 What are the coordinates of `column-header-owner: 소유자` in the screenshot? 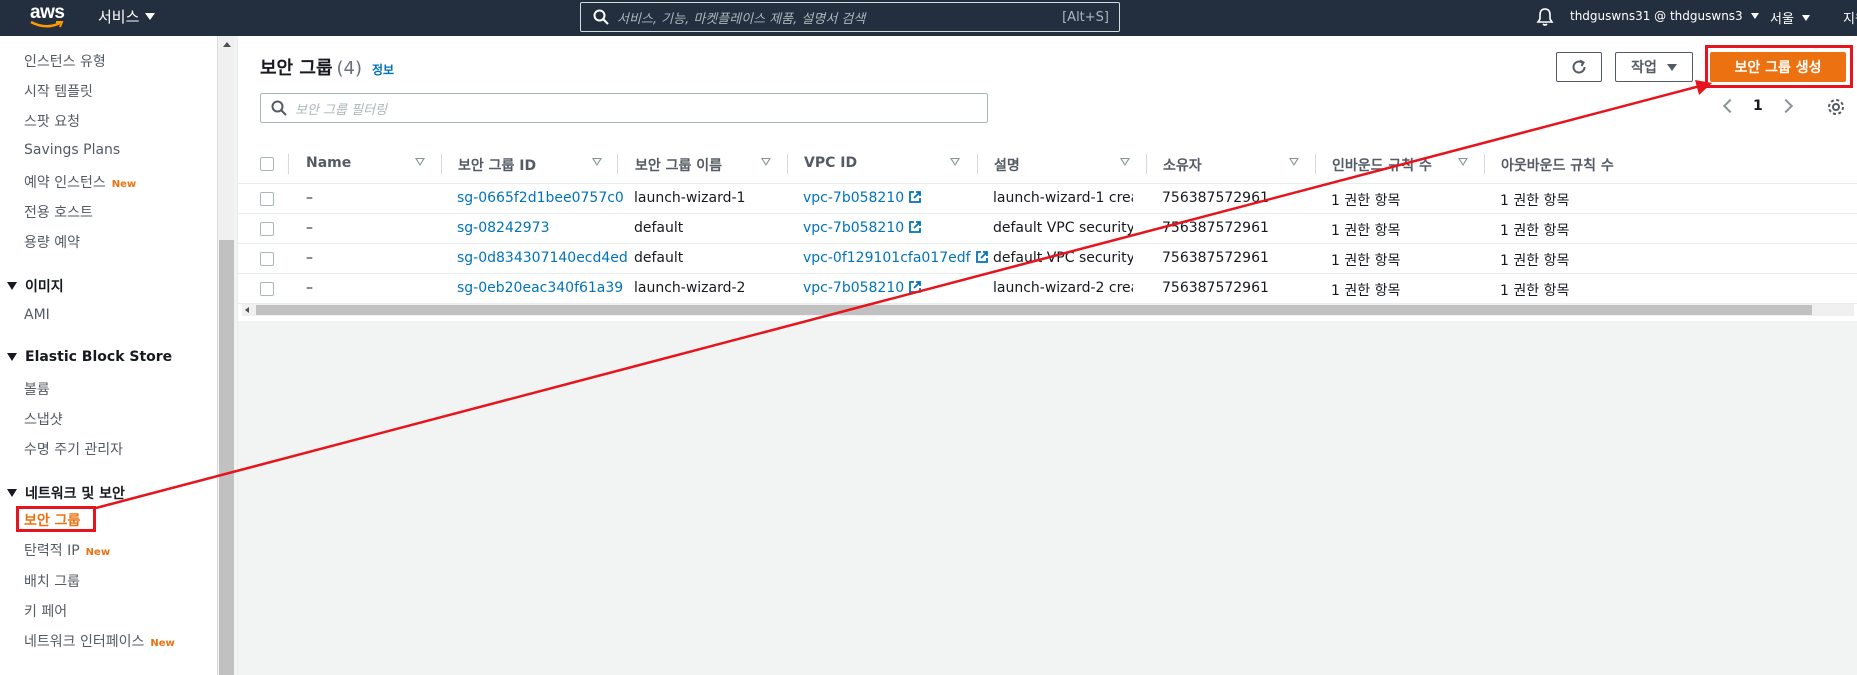 It's located at (1182, 165).